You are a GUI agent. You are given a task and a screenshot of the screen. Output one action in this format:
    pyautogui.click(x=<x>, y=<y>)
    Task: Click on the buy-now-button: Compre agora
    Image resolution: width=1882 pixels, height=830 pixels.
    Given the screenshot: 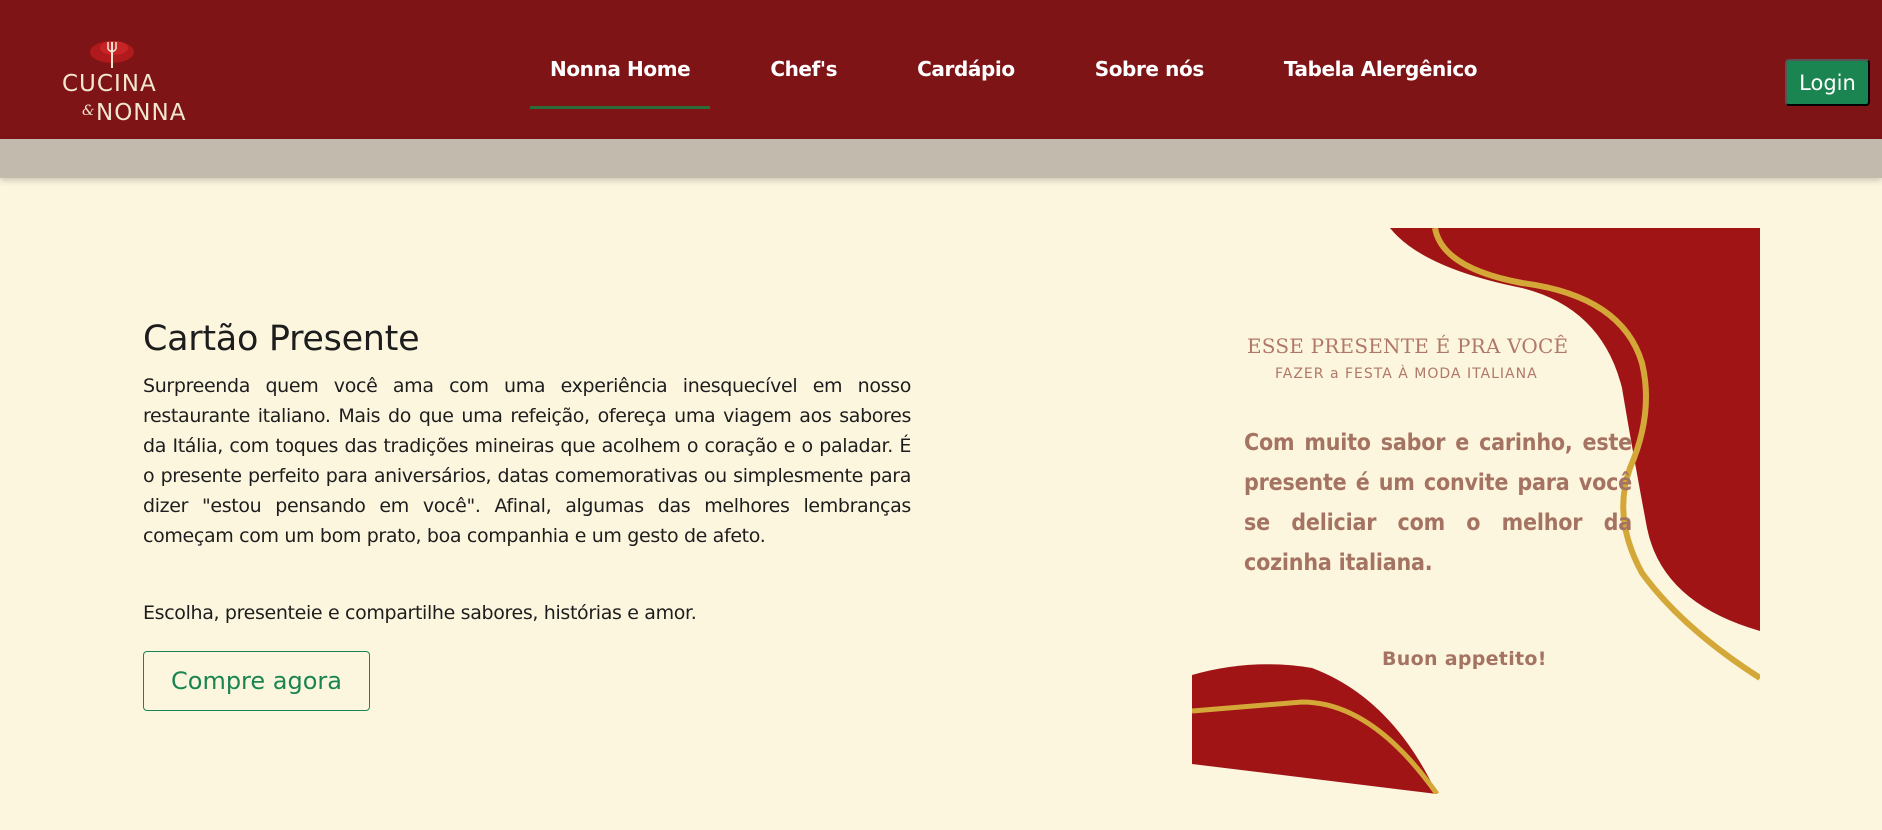 What is the action you would take?
    pyautogui.click(x=256, y=681)
    